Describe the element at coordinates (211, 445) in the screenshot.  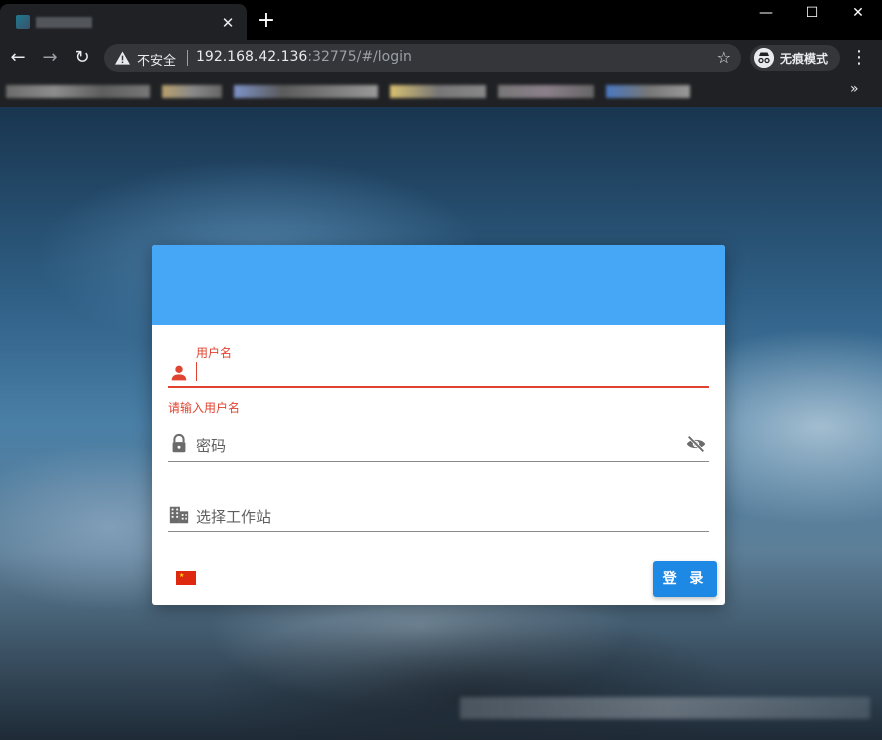
I see `password-input: 密码` at that location.